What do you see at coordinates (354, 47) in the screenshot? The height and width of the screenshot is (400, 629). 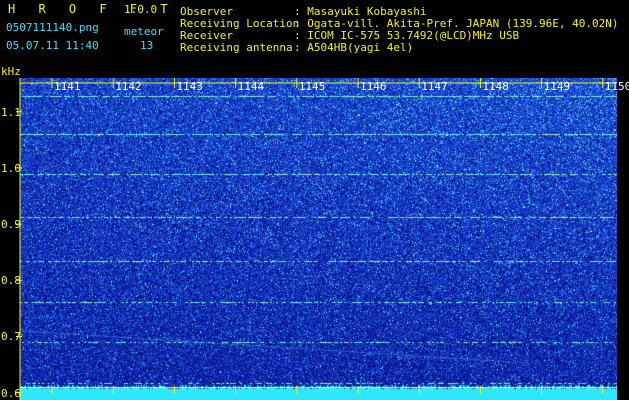 I see `antenna-value: : A504HB(yagi 4el)` at bounding box center [354, 47].